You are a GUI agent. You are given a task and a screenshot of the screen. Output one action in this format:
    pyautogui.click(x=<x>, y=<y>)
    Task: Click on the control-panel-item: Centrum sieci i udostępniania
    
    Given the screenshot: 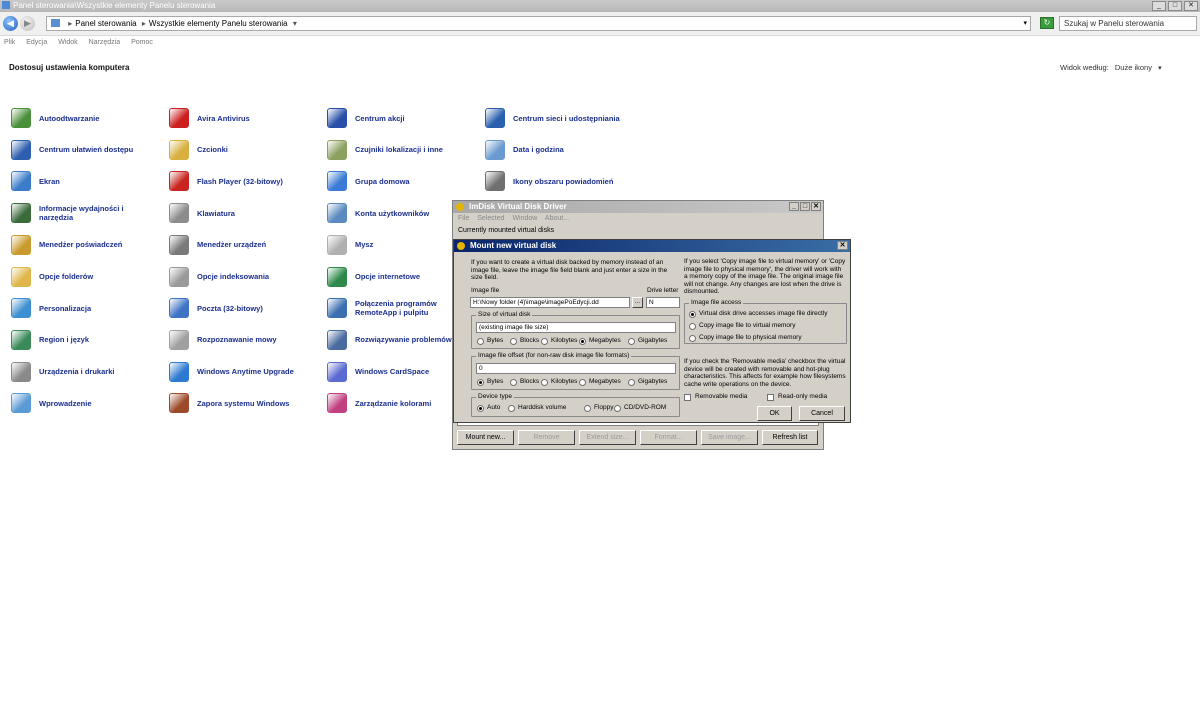 What is the action you would take?
    pyautogui.click(x=554, y=118)
    